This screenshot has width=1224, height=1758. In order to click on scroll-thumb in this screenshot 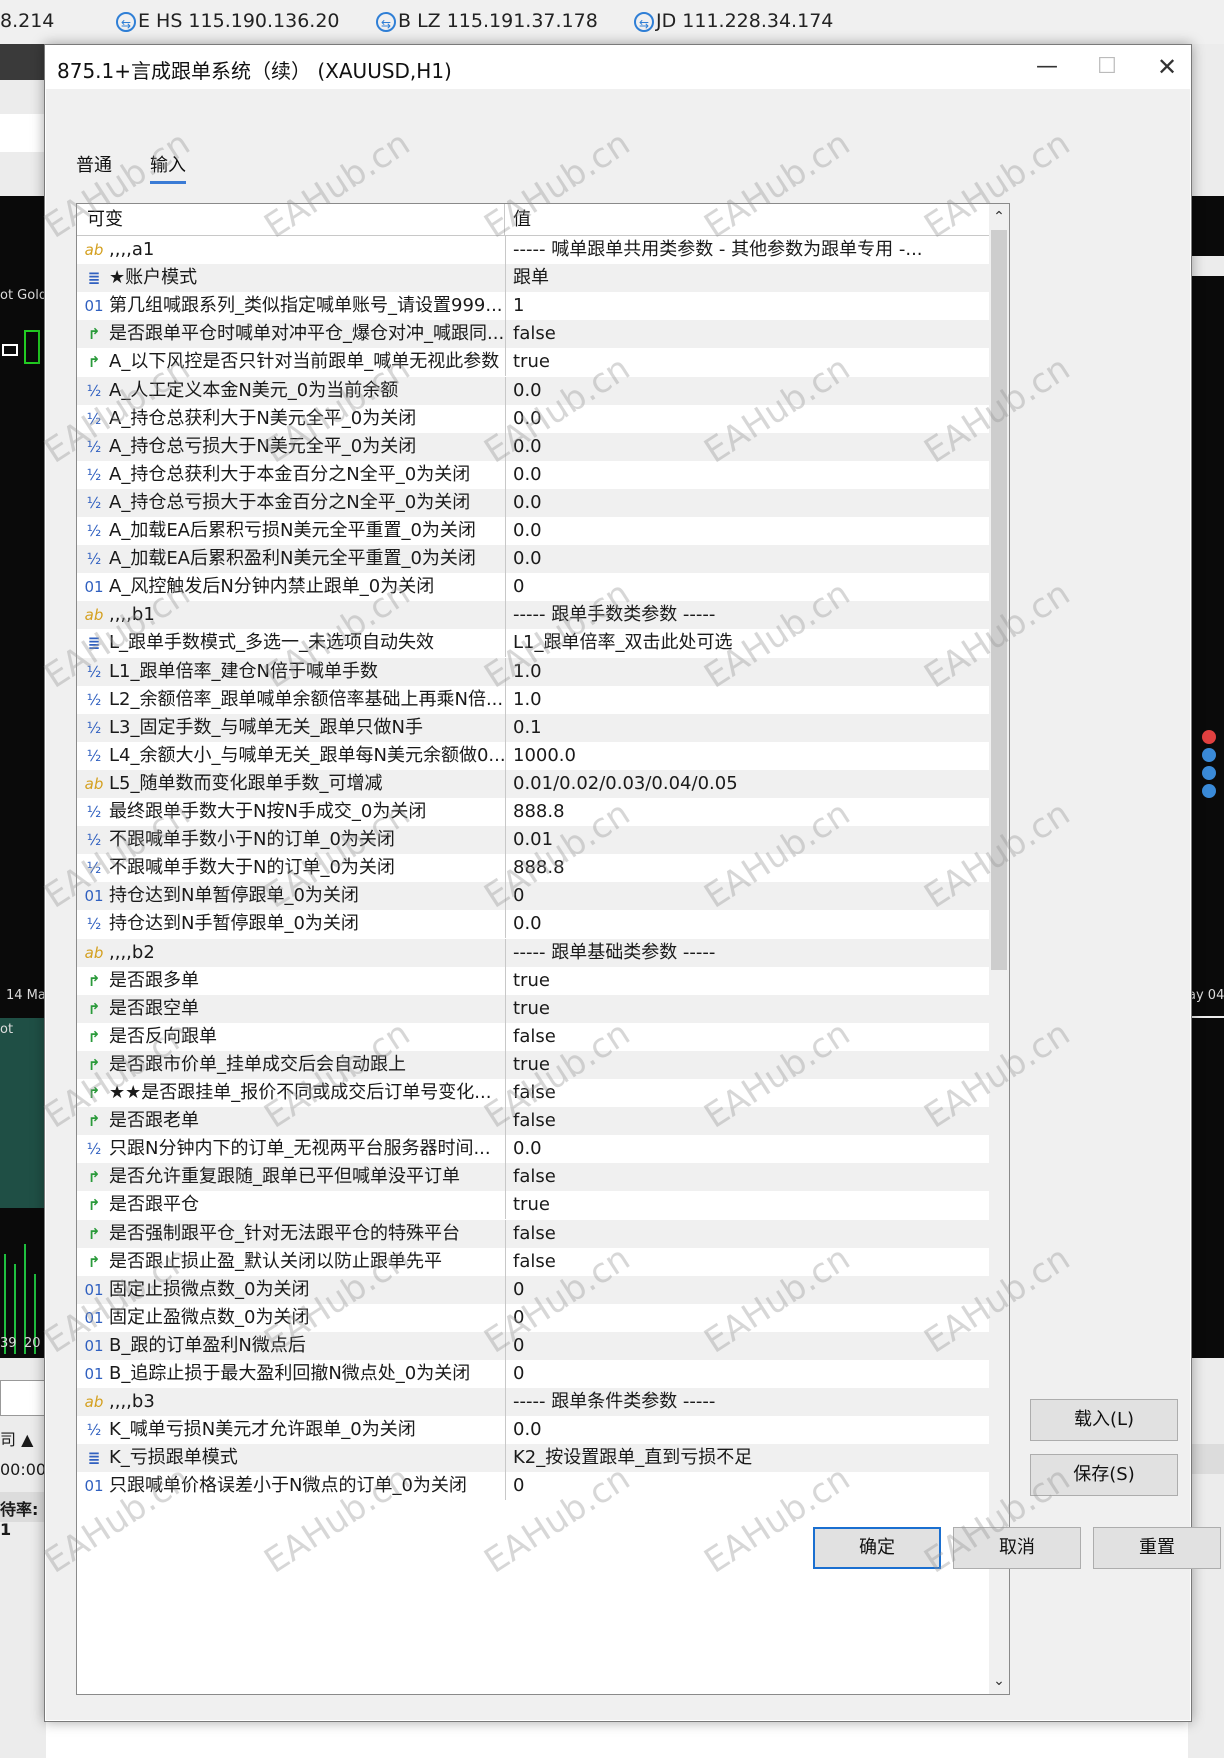, I will do `click(999, 600)`.